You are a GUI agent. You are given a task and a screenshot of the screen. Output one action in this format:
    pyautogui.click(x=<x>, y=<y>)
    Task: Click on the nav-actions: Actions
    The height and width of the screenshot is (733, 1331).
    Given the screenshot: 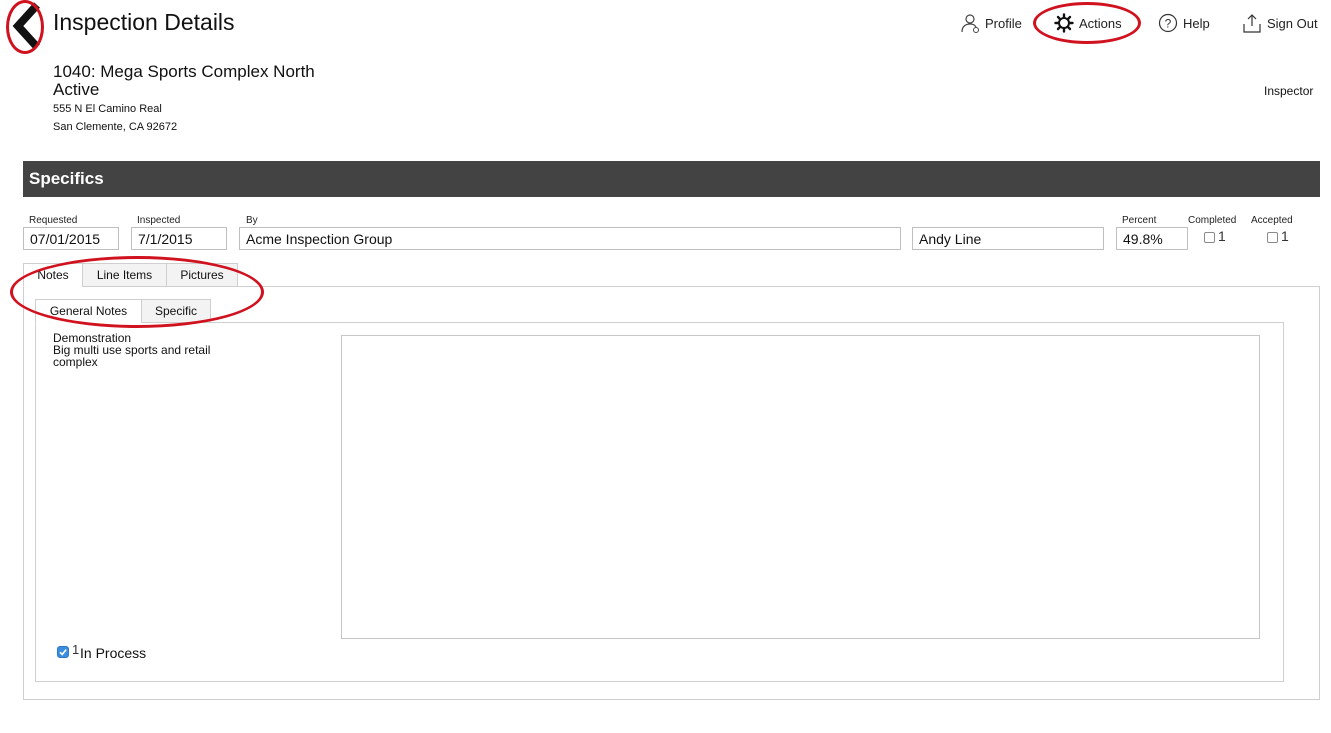 What is the action you would take?
    pyautogui.click(x=1088, y=23)
    